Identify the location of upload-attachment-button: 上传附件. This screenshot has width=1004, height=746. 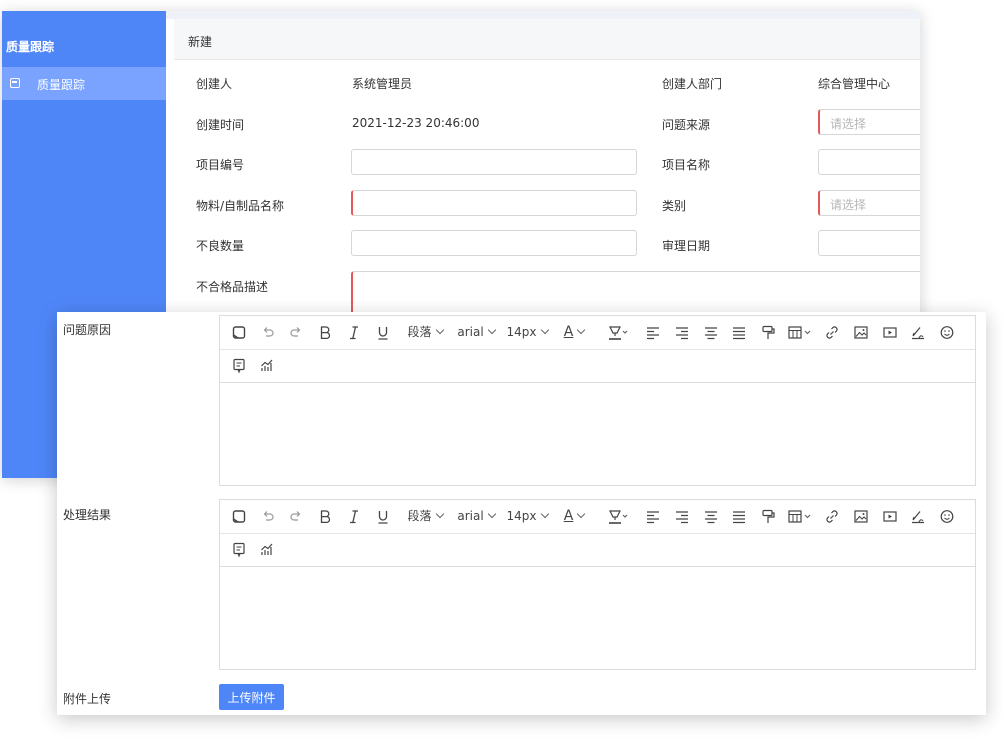
(251, 697).